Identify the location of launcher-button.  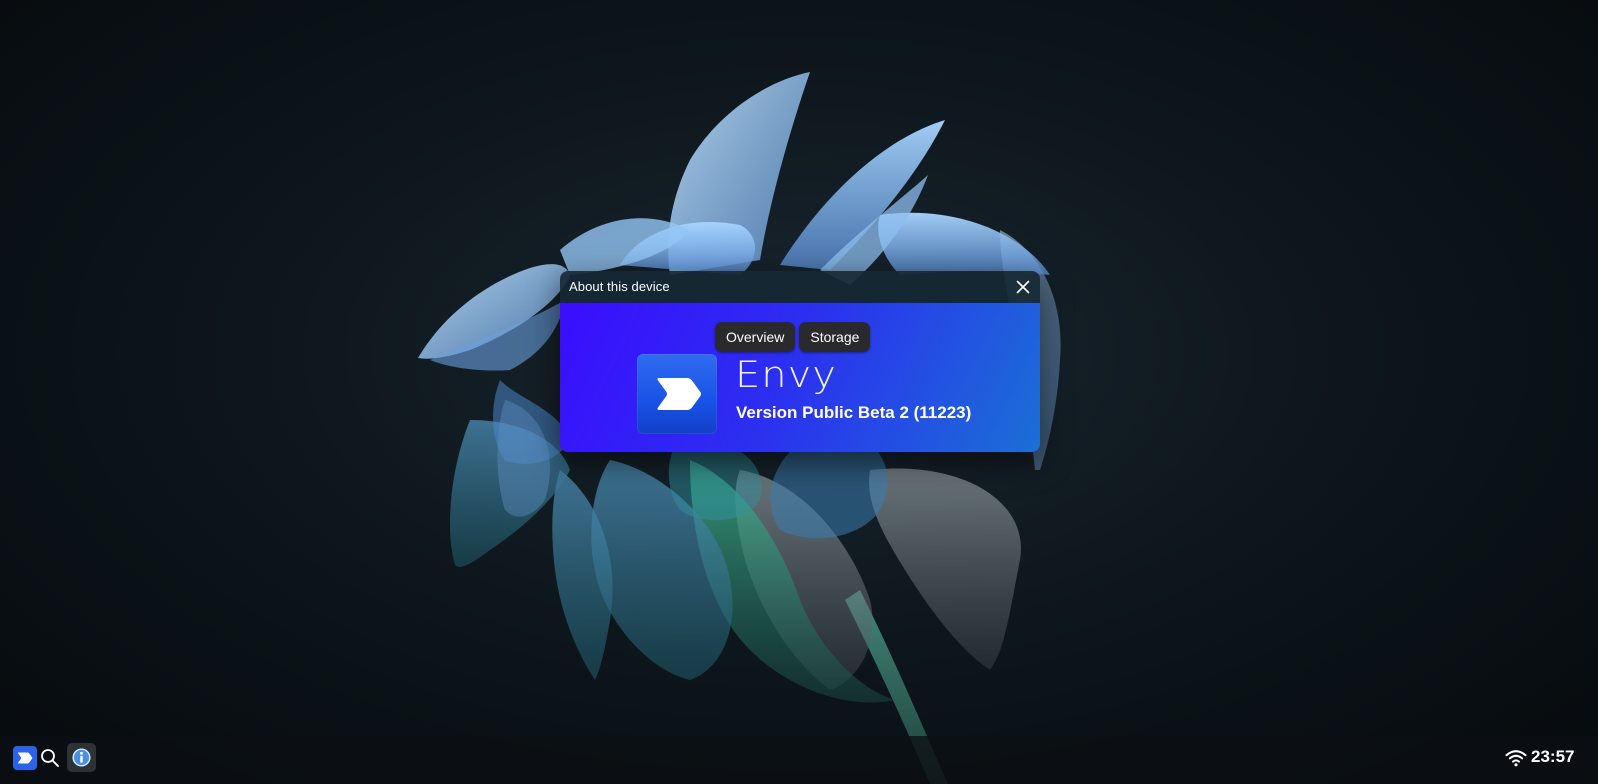
(25, 758).